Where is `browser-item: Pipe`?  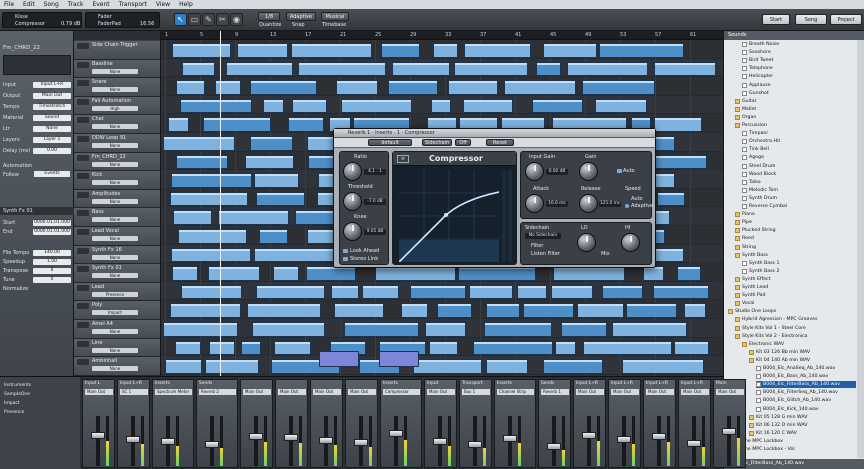 browser-item: Pipe is located at coordinates (795, 222).